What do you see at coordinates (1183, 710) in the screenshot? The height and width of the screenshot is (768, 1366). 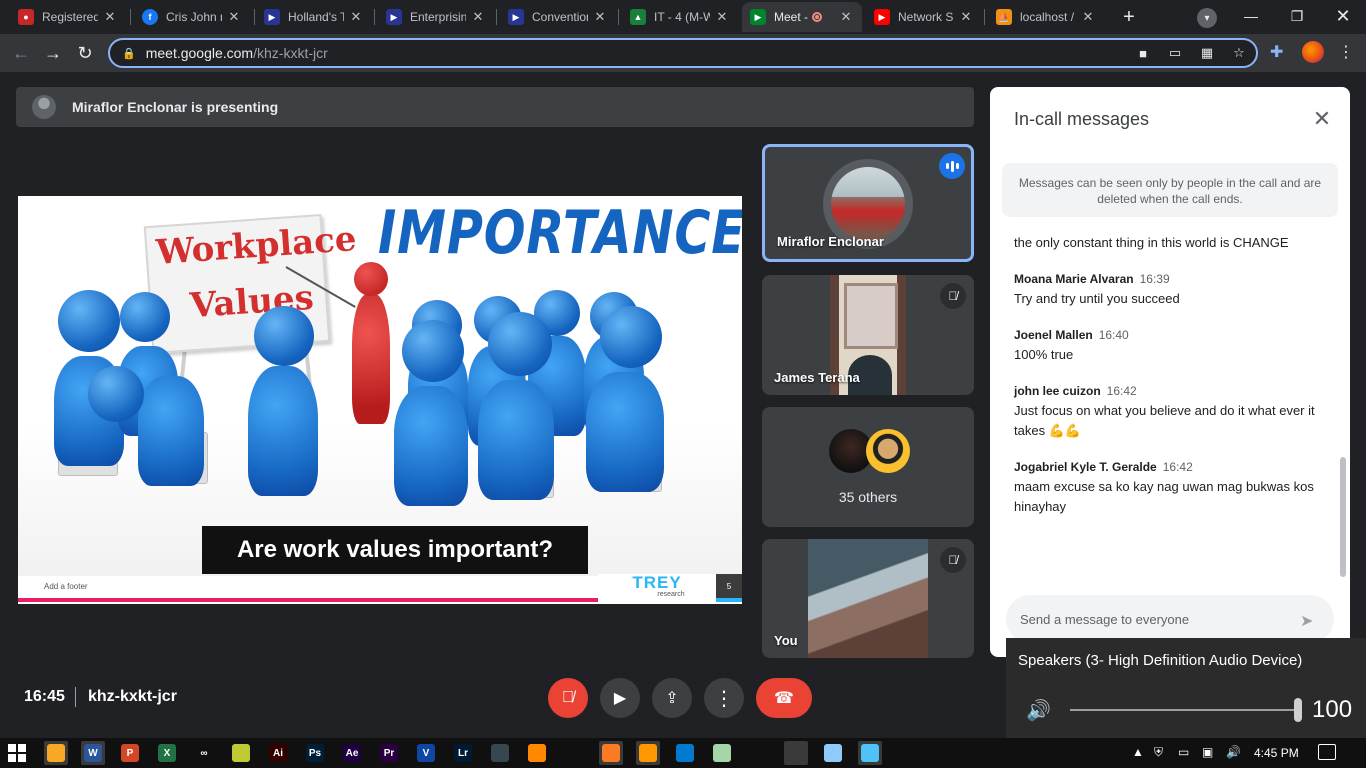 I see `volume-slider` at bounding box center [1183, 710].